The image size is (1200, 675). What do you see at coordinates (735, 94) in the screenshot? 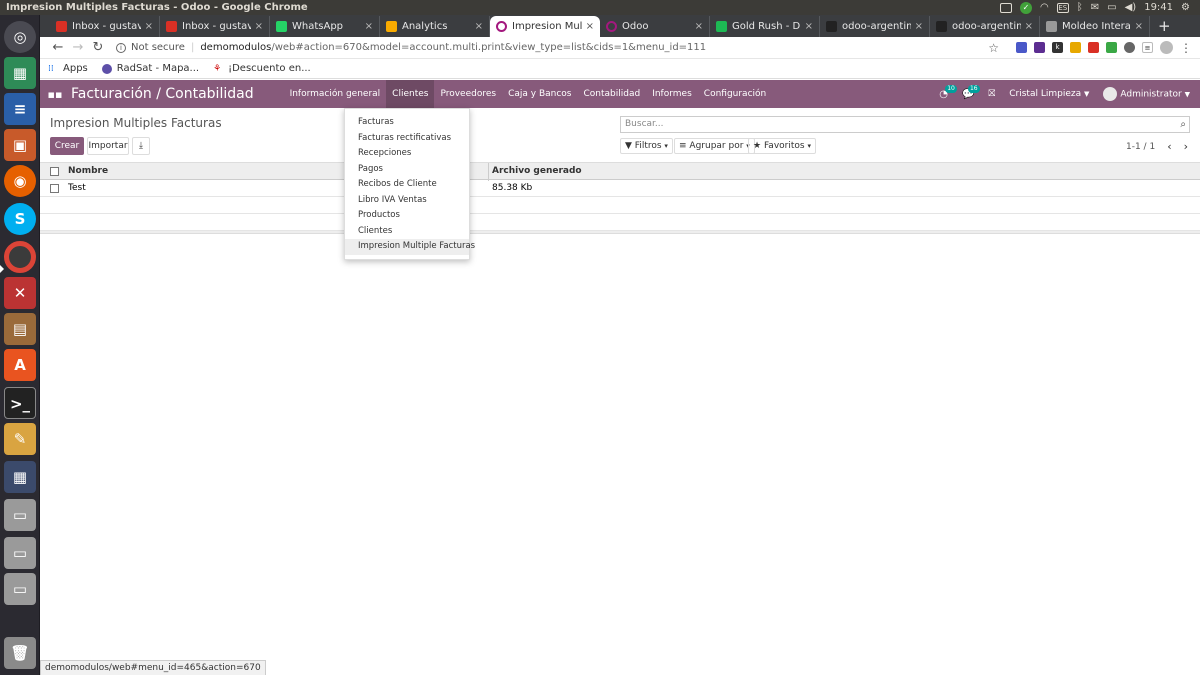
I see `menu-configuracion: Configuración` at bounding box center [735, 94].